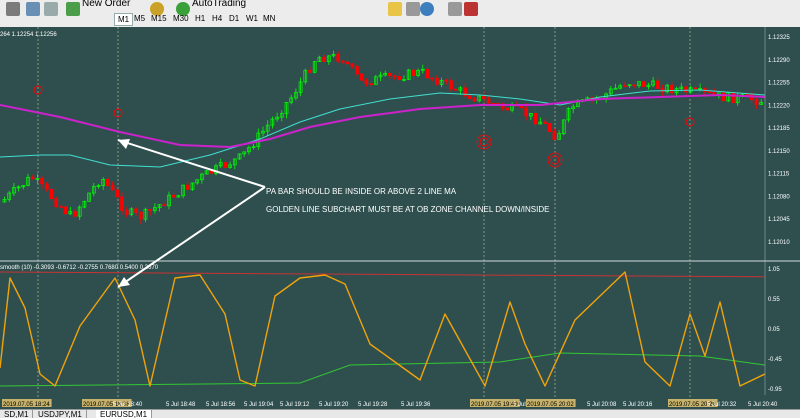 The height and width of the screenshot is (418, 800). I want to click on chart-tab: SD,M1, so click(17, 414).